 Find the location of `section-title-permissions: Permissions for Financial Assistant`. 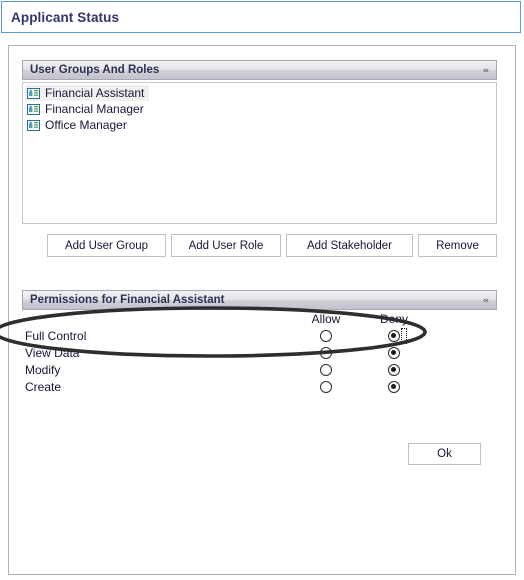

section-title-permissions: Permissions for Financial Assistant is located at coordinates (127, 300).